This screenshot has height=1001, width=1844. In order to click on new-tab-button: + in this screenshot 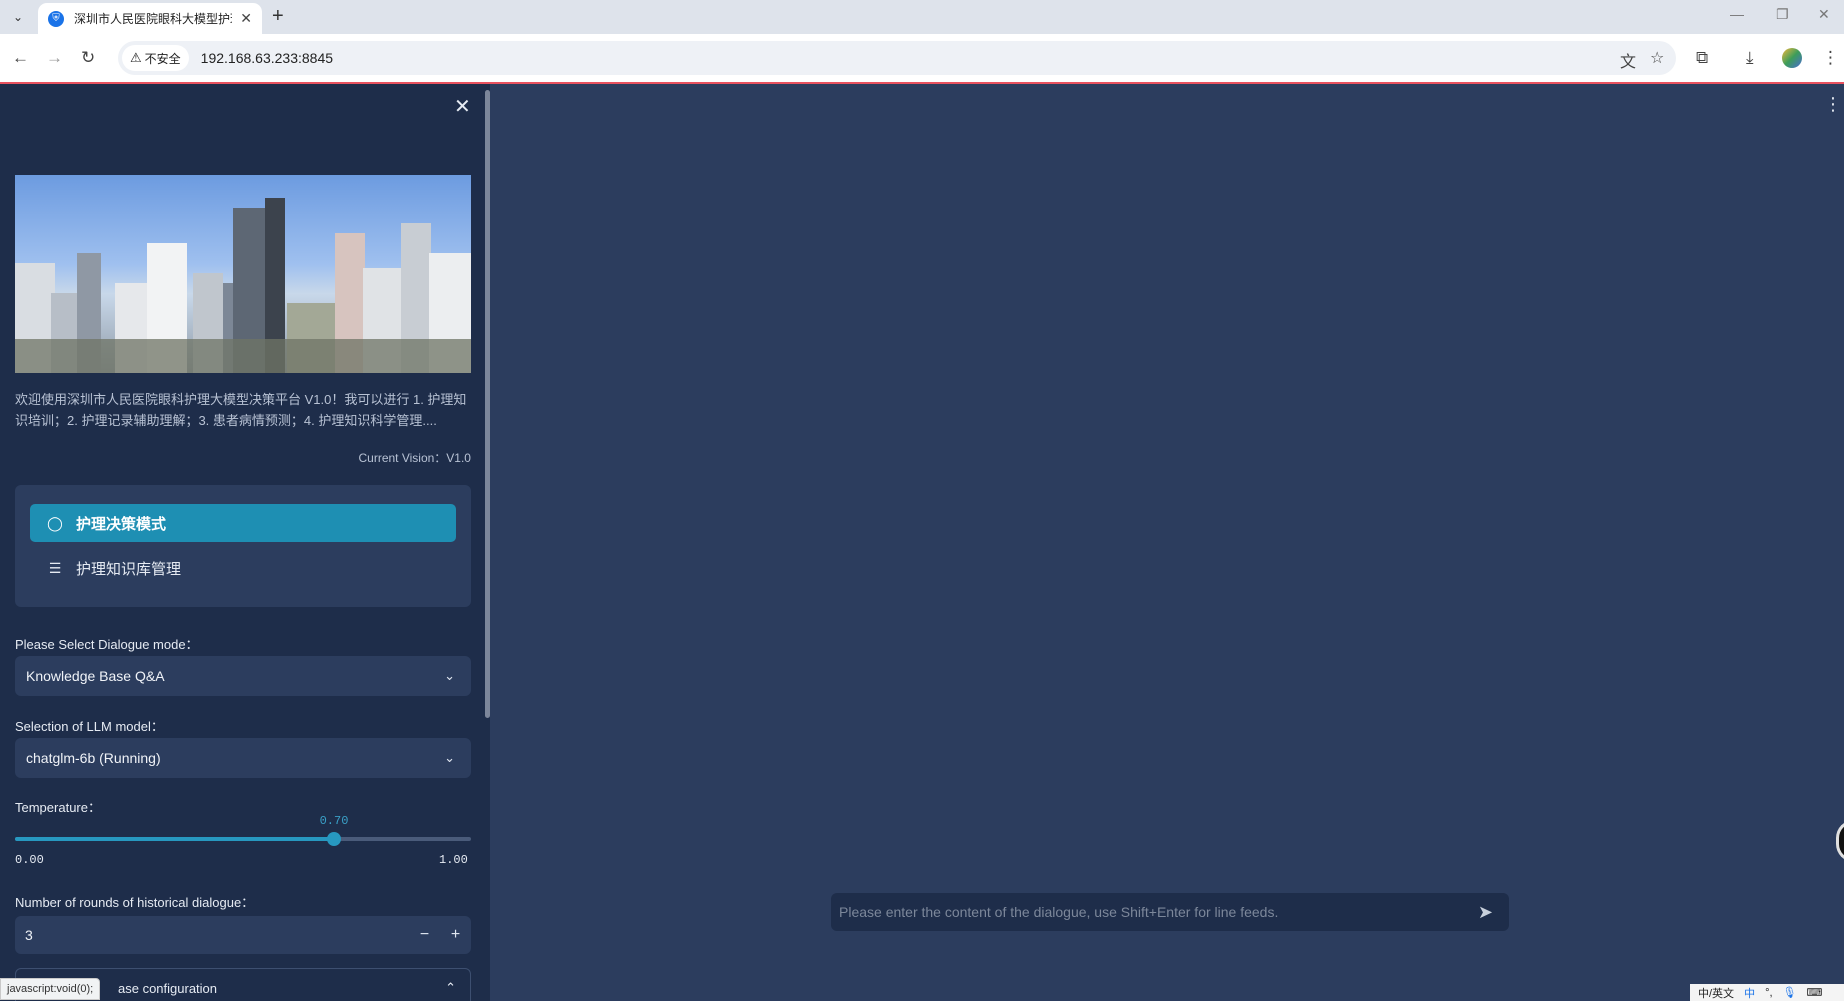, I will do `click(278, 16)`.